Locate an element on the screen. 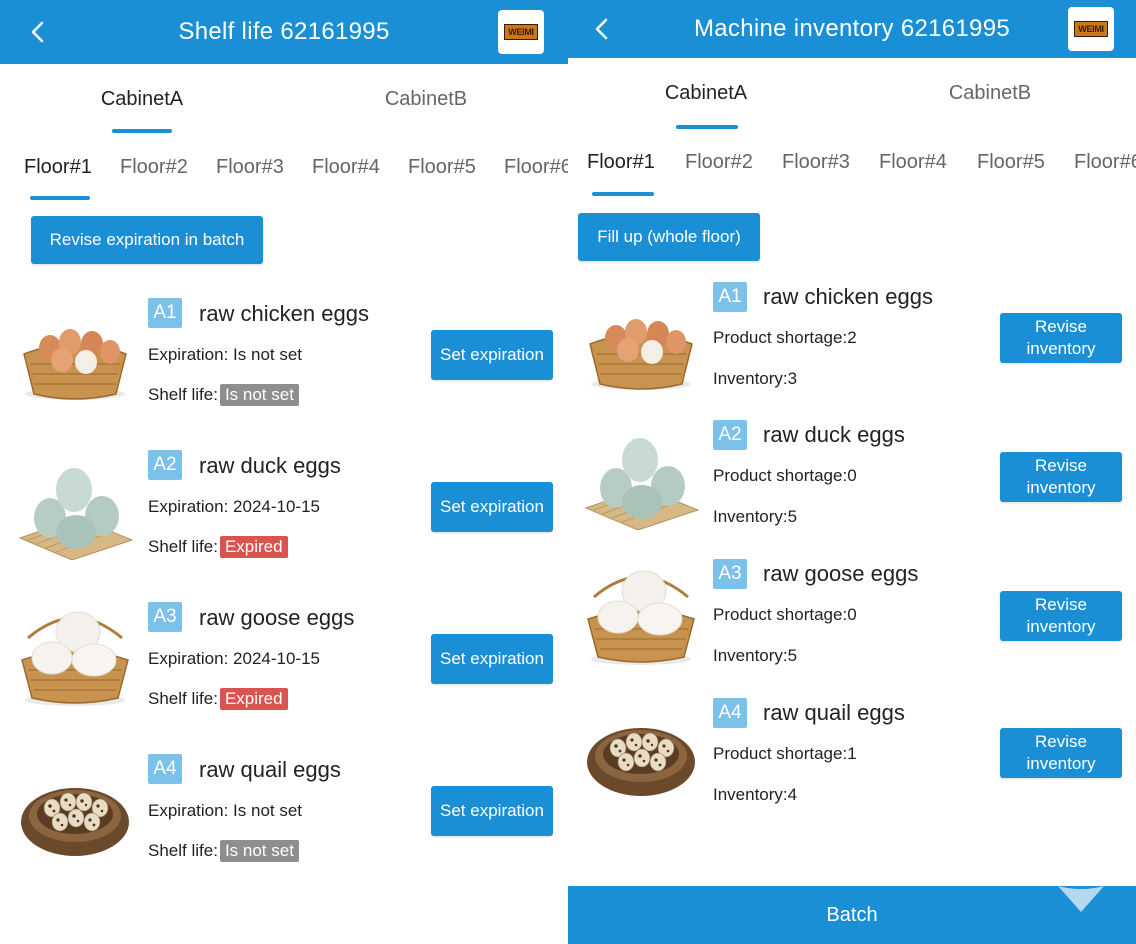  quail-eggs-nest-image is located at coordinates (75, 822).